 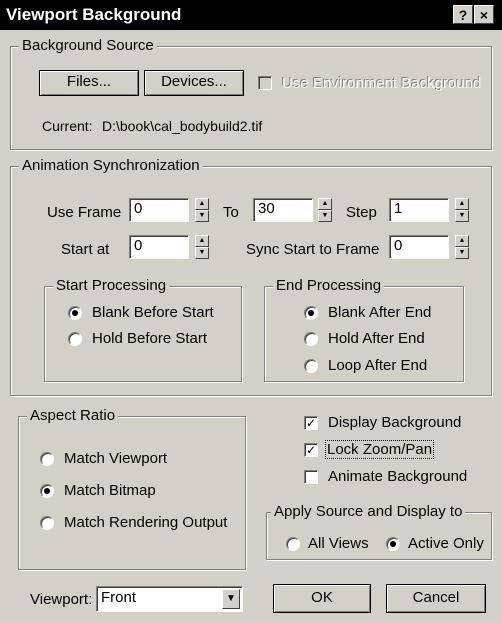 What do you see at coordinates (85, 249) in the screenshot?
I see `start-at-label: Start at` at bounding box center [85, 249].